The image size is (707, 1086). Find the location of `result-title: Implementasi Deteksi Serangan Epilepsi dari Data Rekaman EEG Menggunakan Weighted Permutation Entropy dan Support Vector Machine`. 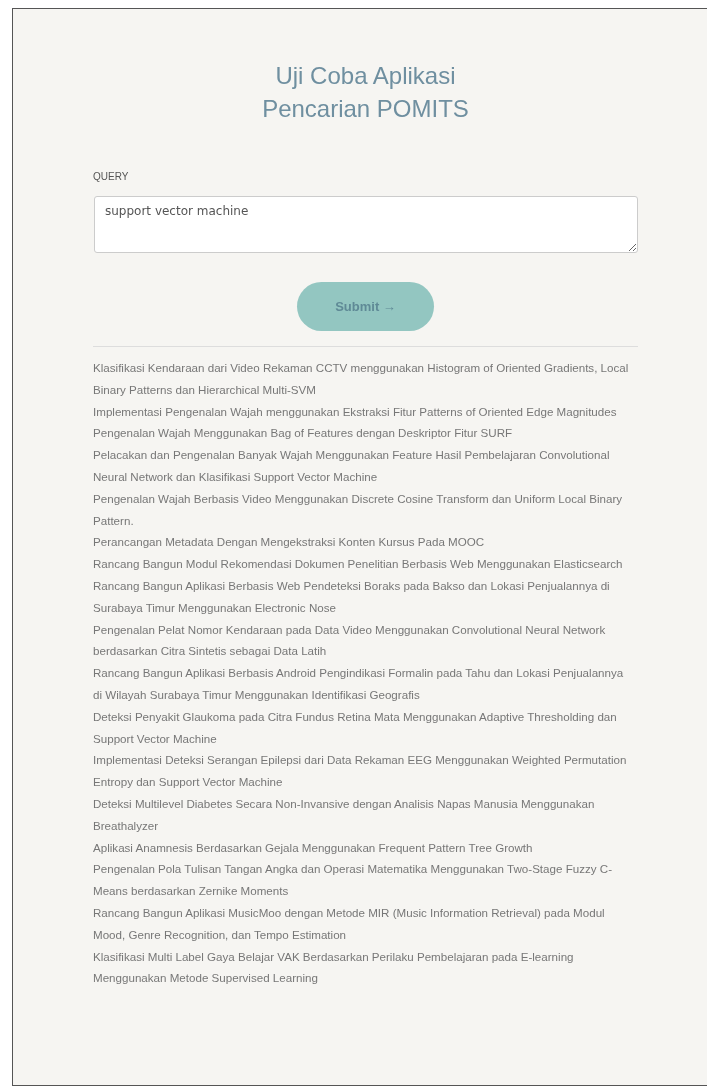

result-title: Implementasi Deteksi Serangan Epilepsi dari Data Rekaman EEG Menggunakan Weighted Permutation Entropy dan Support Vector Machine is located at coordinates (363, 771).